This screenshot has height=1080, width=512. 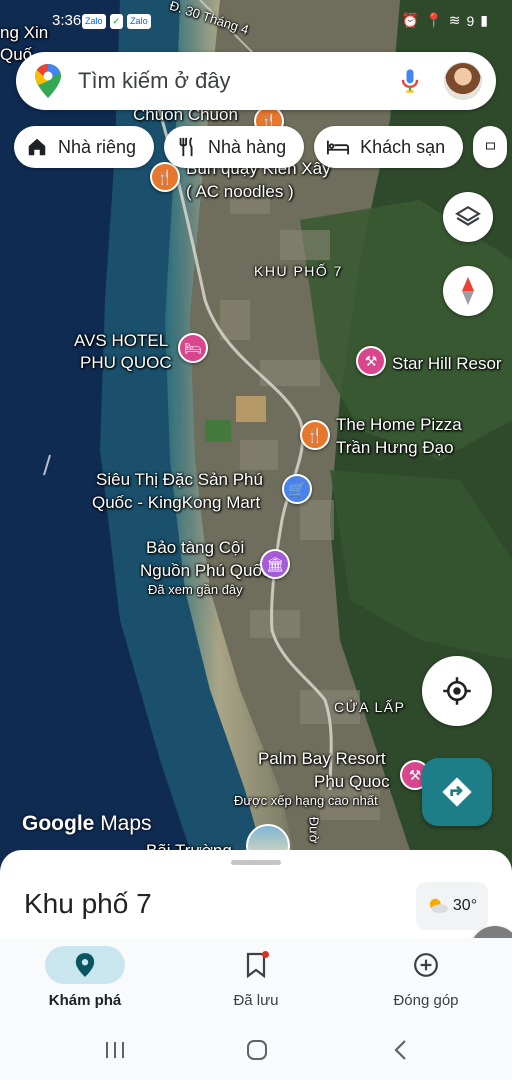 What do you see at coordinates (410, 81) in the screenshot?
I see `microphone-icon` at bounding box center [410, 81].